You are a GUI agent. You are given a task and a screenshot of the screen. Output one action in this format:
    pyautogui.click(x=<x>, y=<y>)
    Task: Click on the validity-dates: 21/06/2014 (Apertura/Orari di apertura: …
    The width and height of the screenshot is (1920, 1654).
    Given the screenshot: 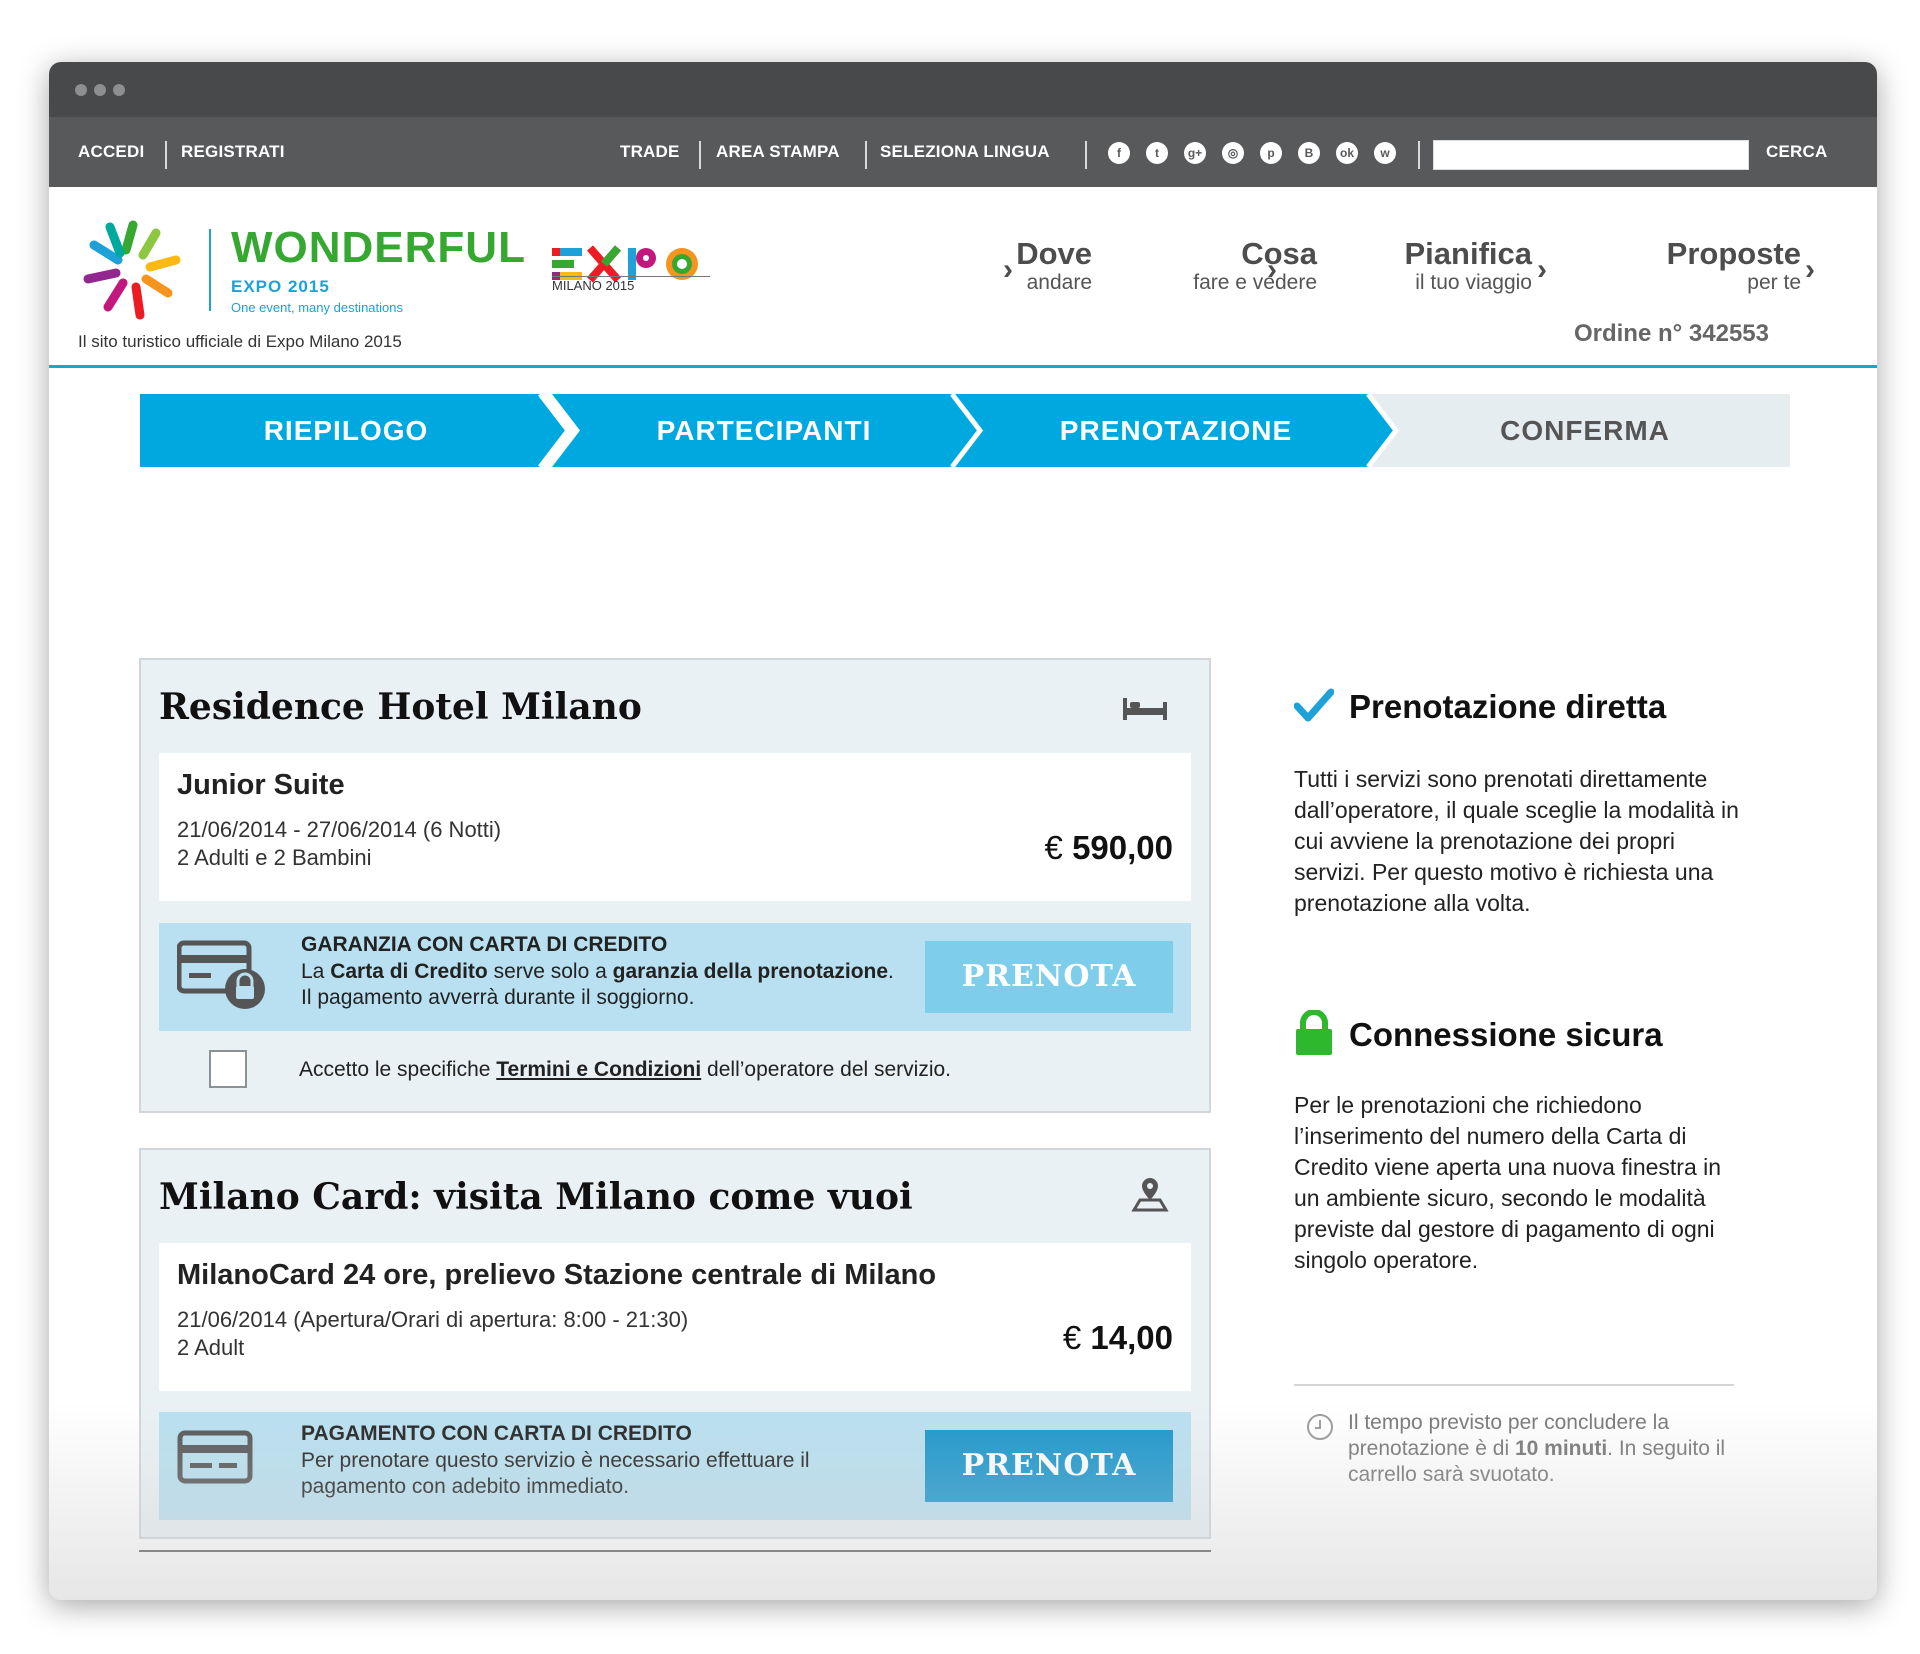 What is the action you would take?
    pyautogui.click(x=433, y=1319)
    